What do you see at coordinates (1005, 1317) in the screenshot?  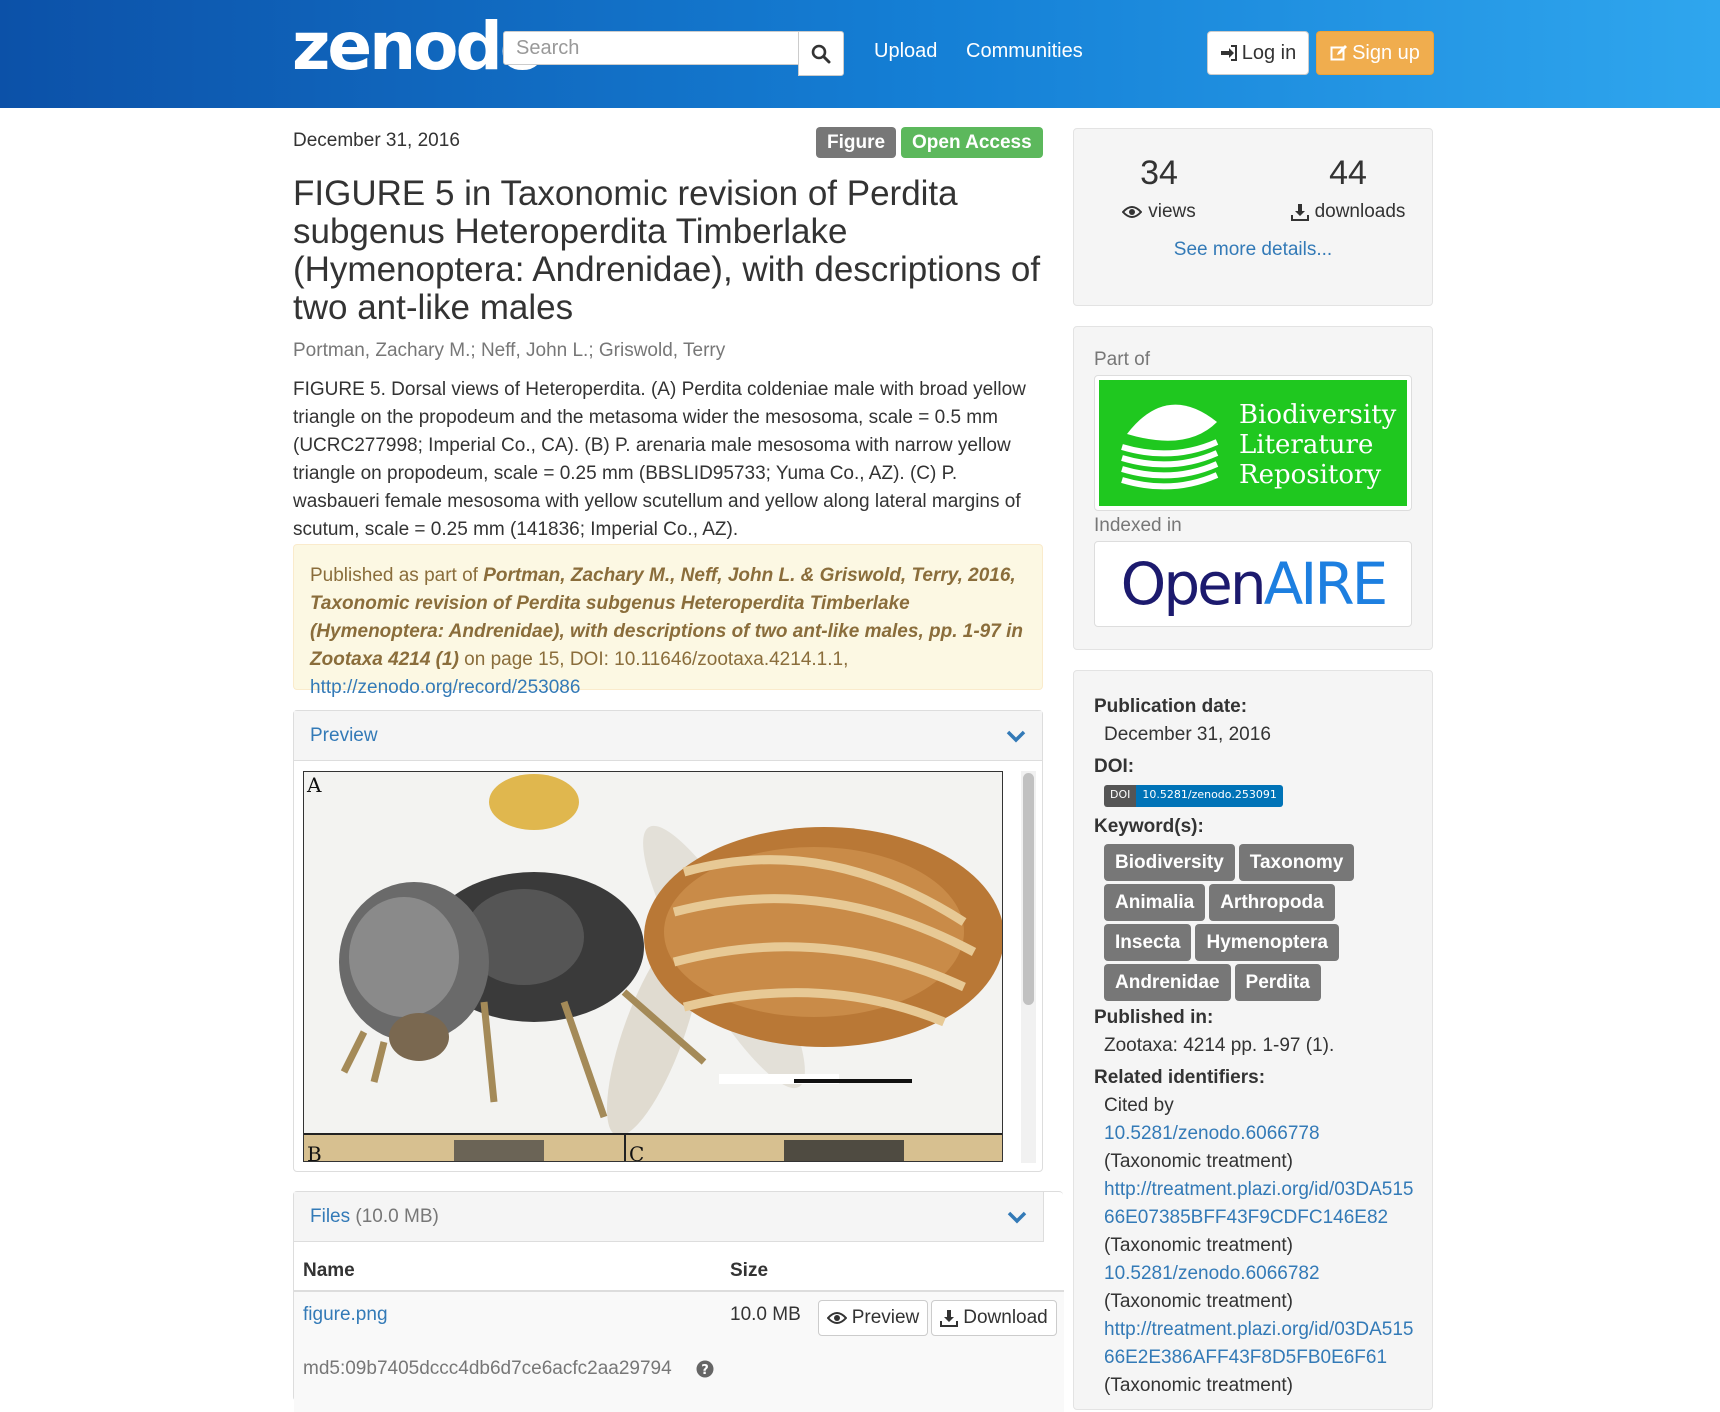 I see `file-download-label: Download` at bounding box center [1005, 1317].